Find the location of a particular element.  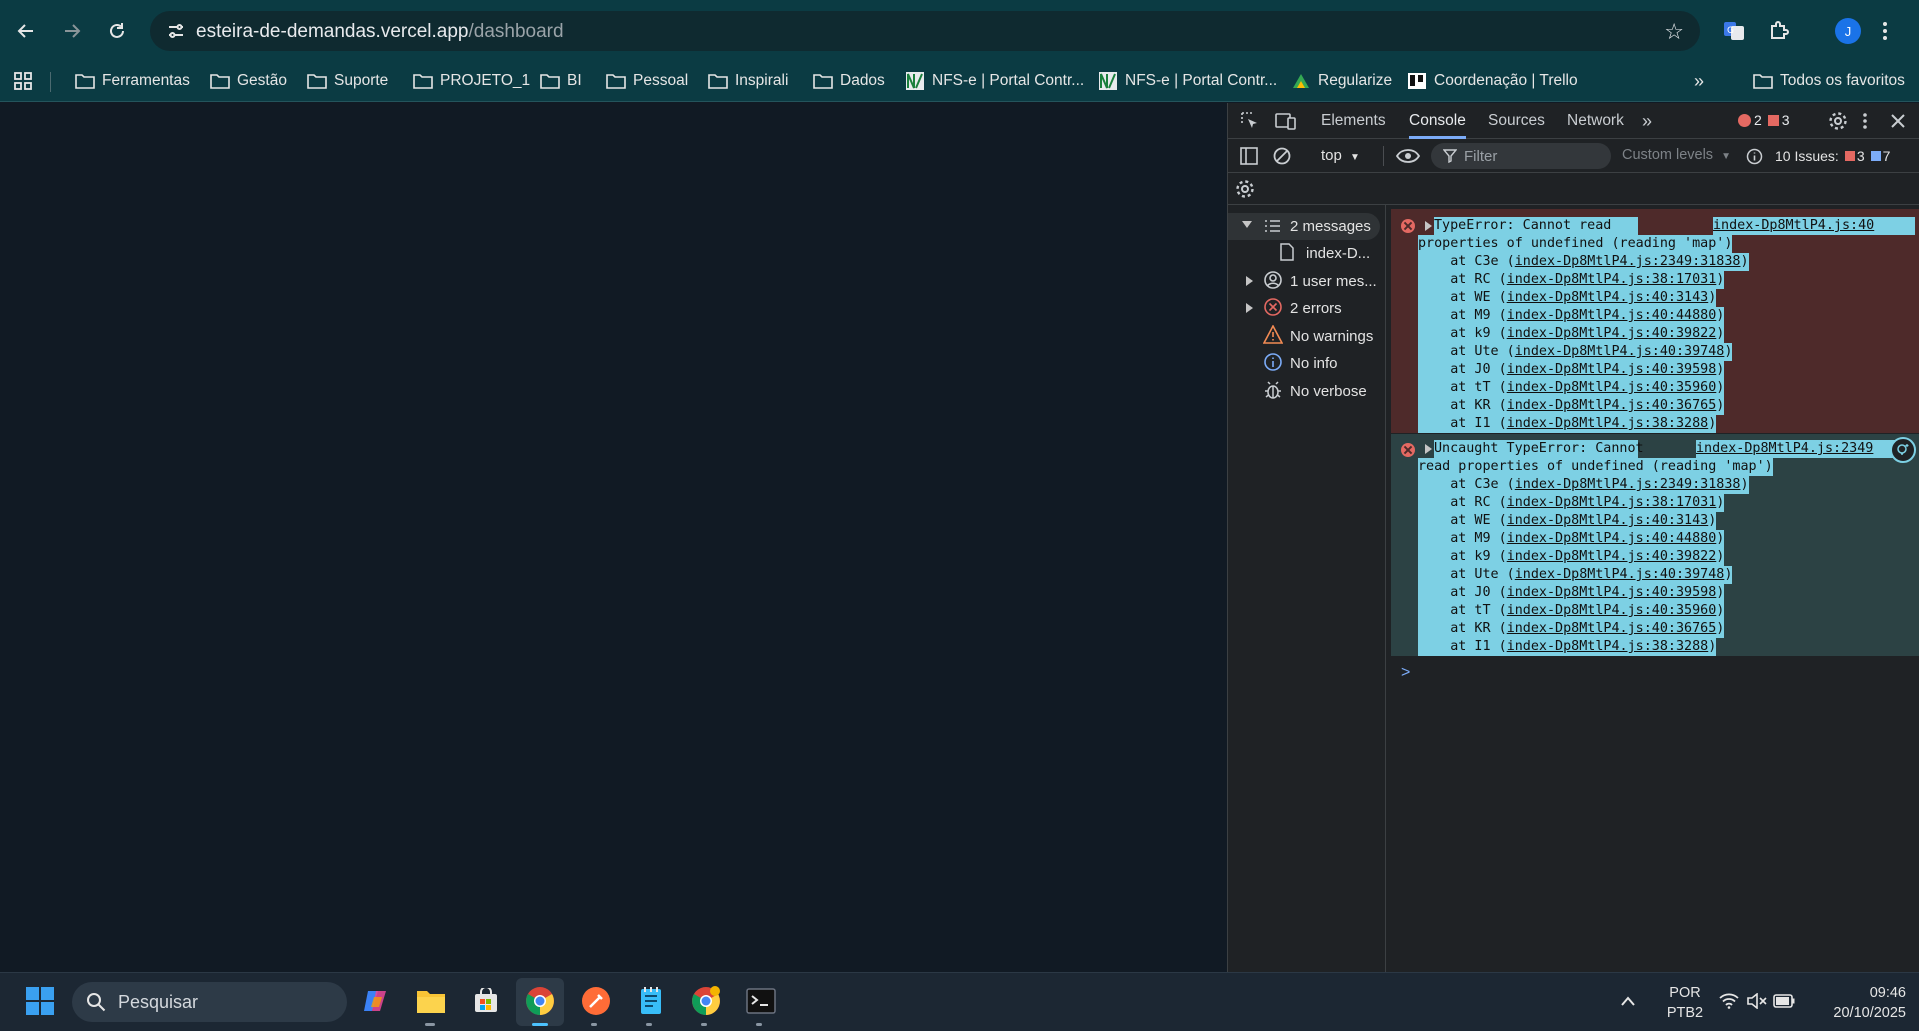

chrome-app is located at coordinates (540, 1001).